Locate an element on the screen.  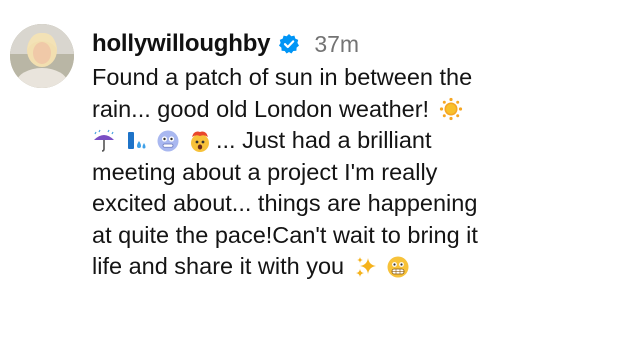
caption-line: life and share it with you is located at coordinates (218, 266).